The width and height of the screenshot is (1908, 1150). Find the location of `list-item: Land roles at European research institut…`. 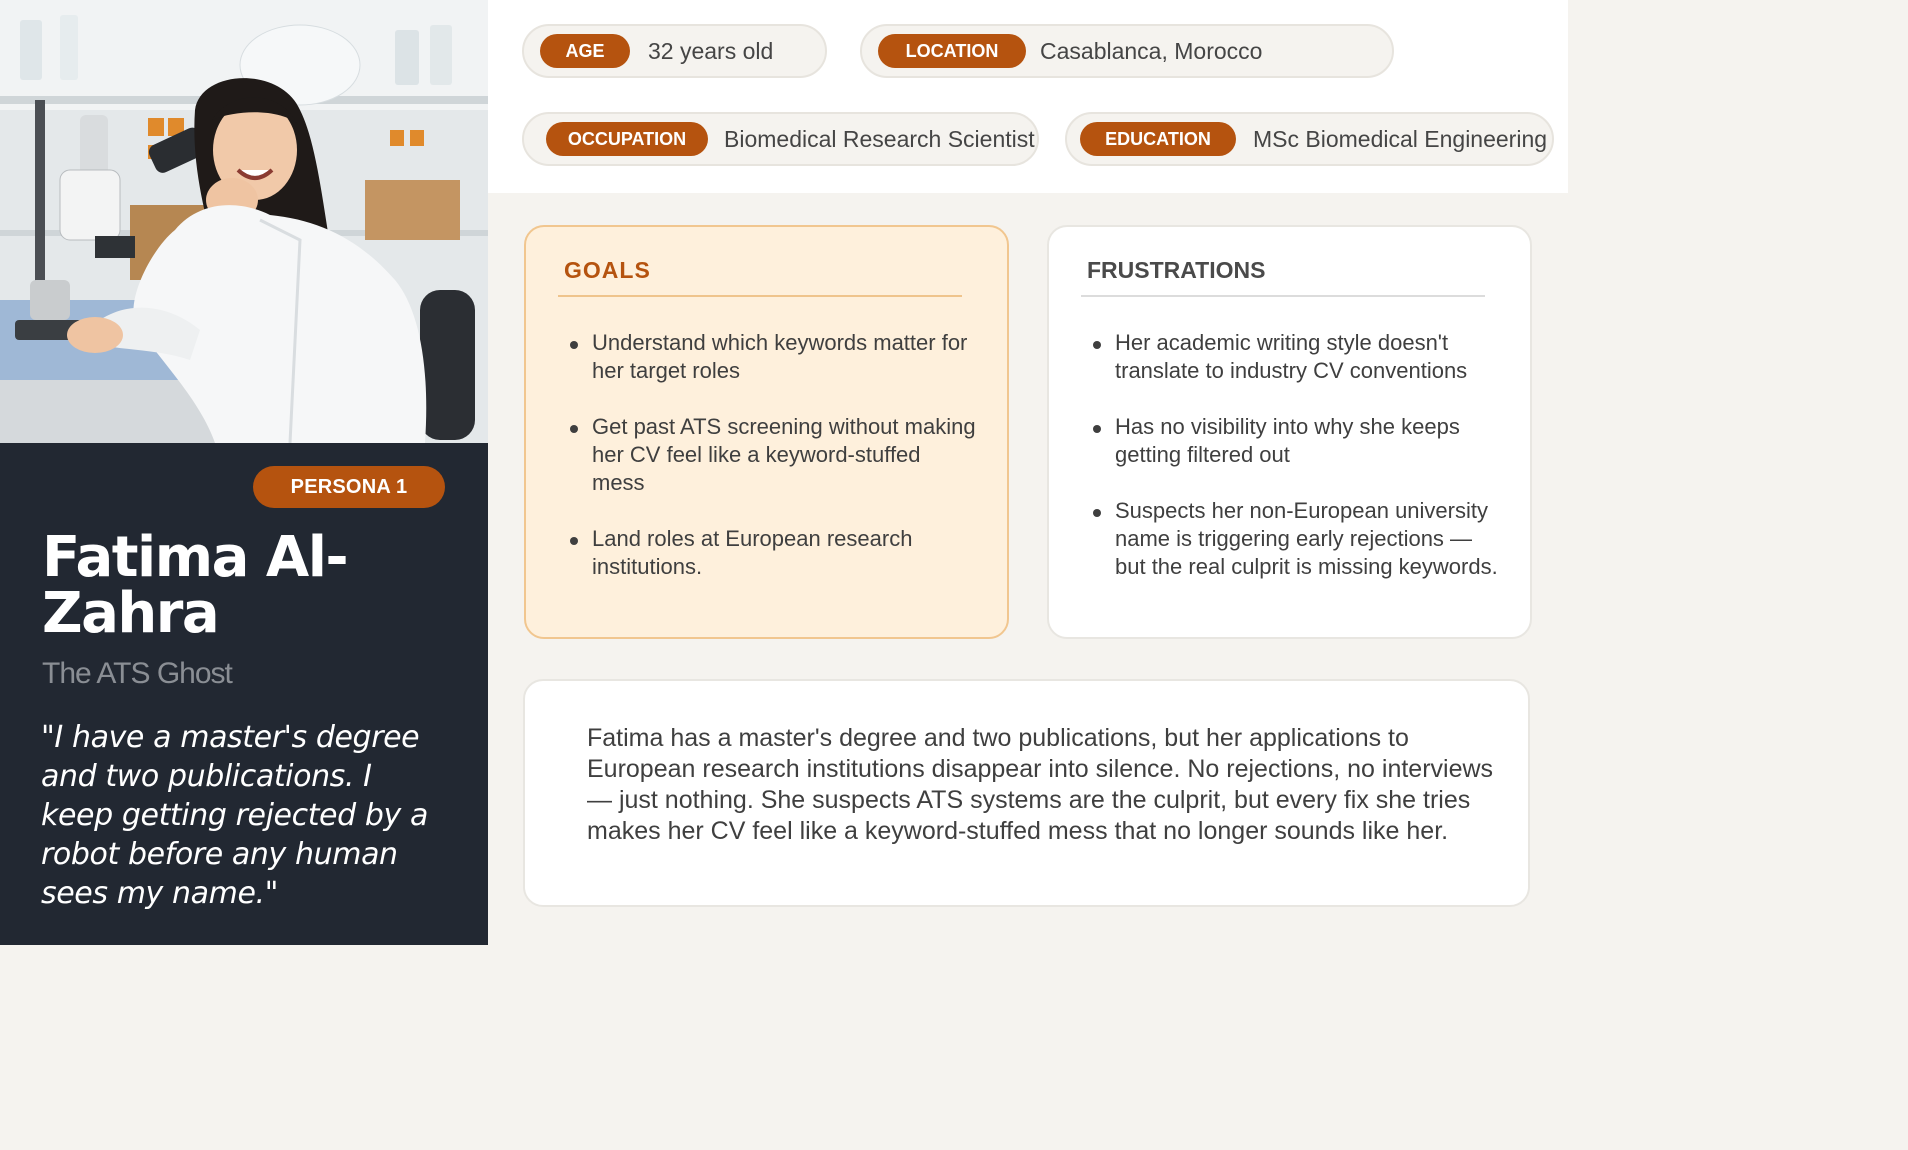

list-item: Land roles at European research institut… is located at coordinates (771, 553).